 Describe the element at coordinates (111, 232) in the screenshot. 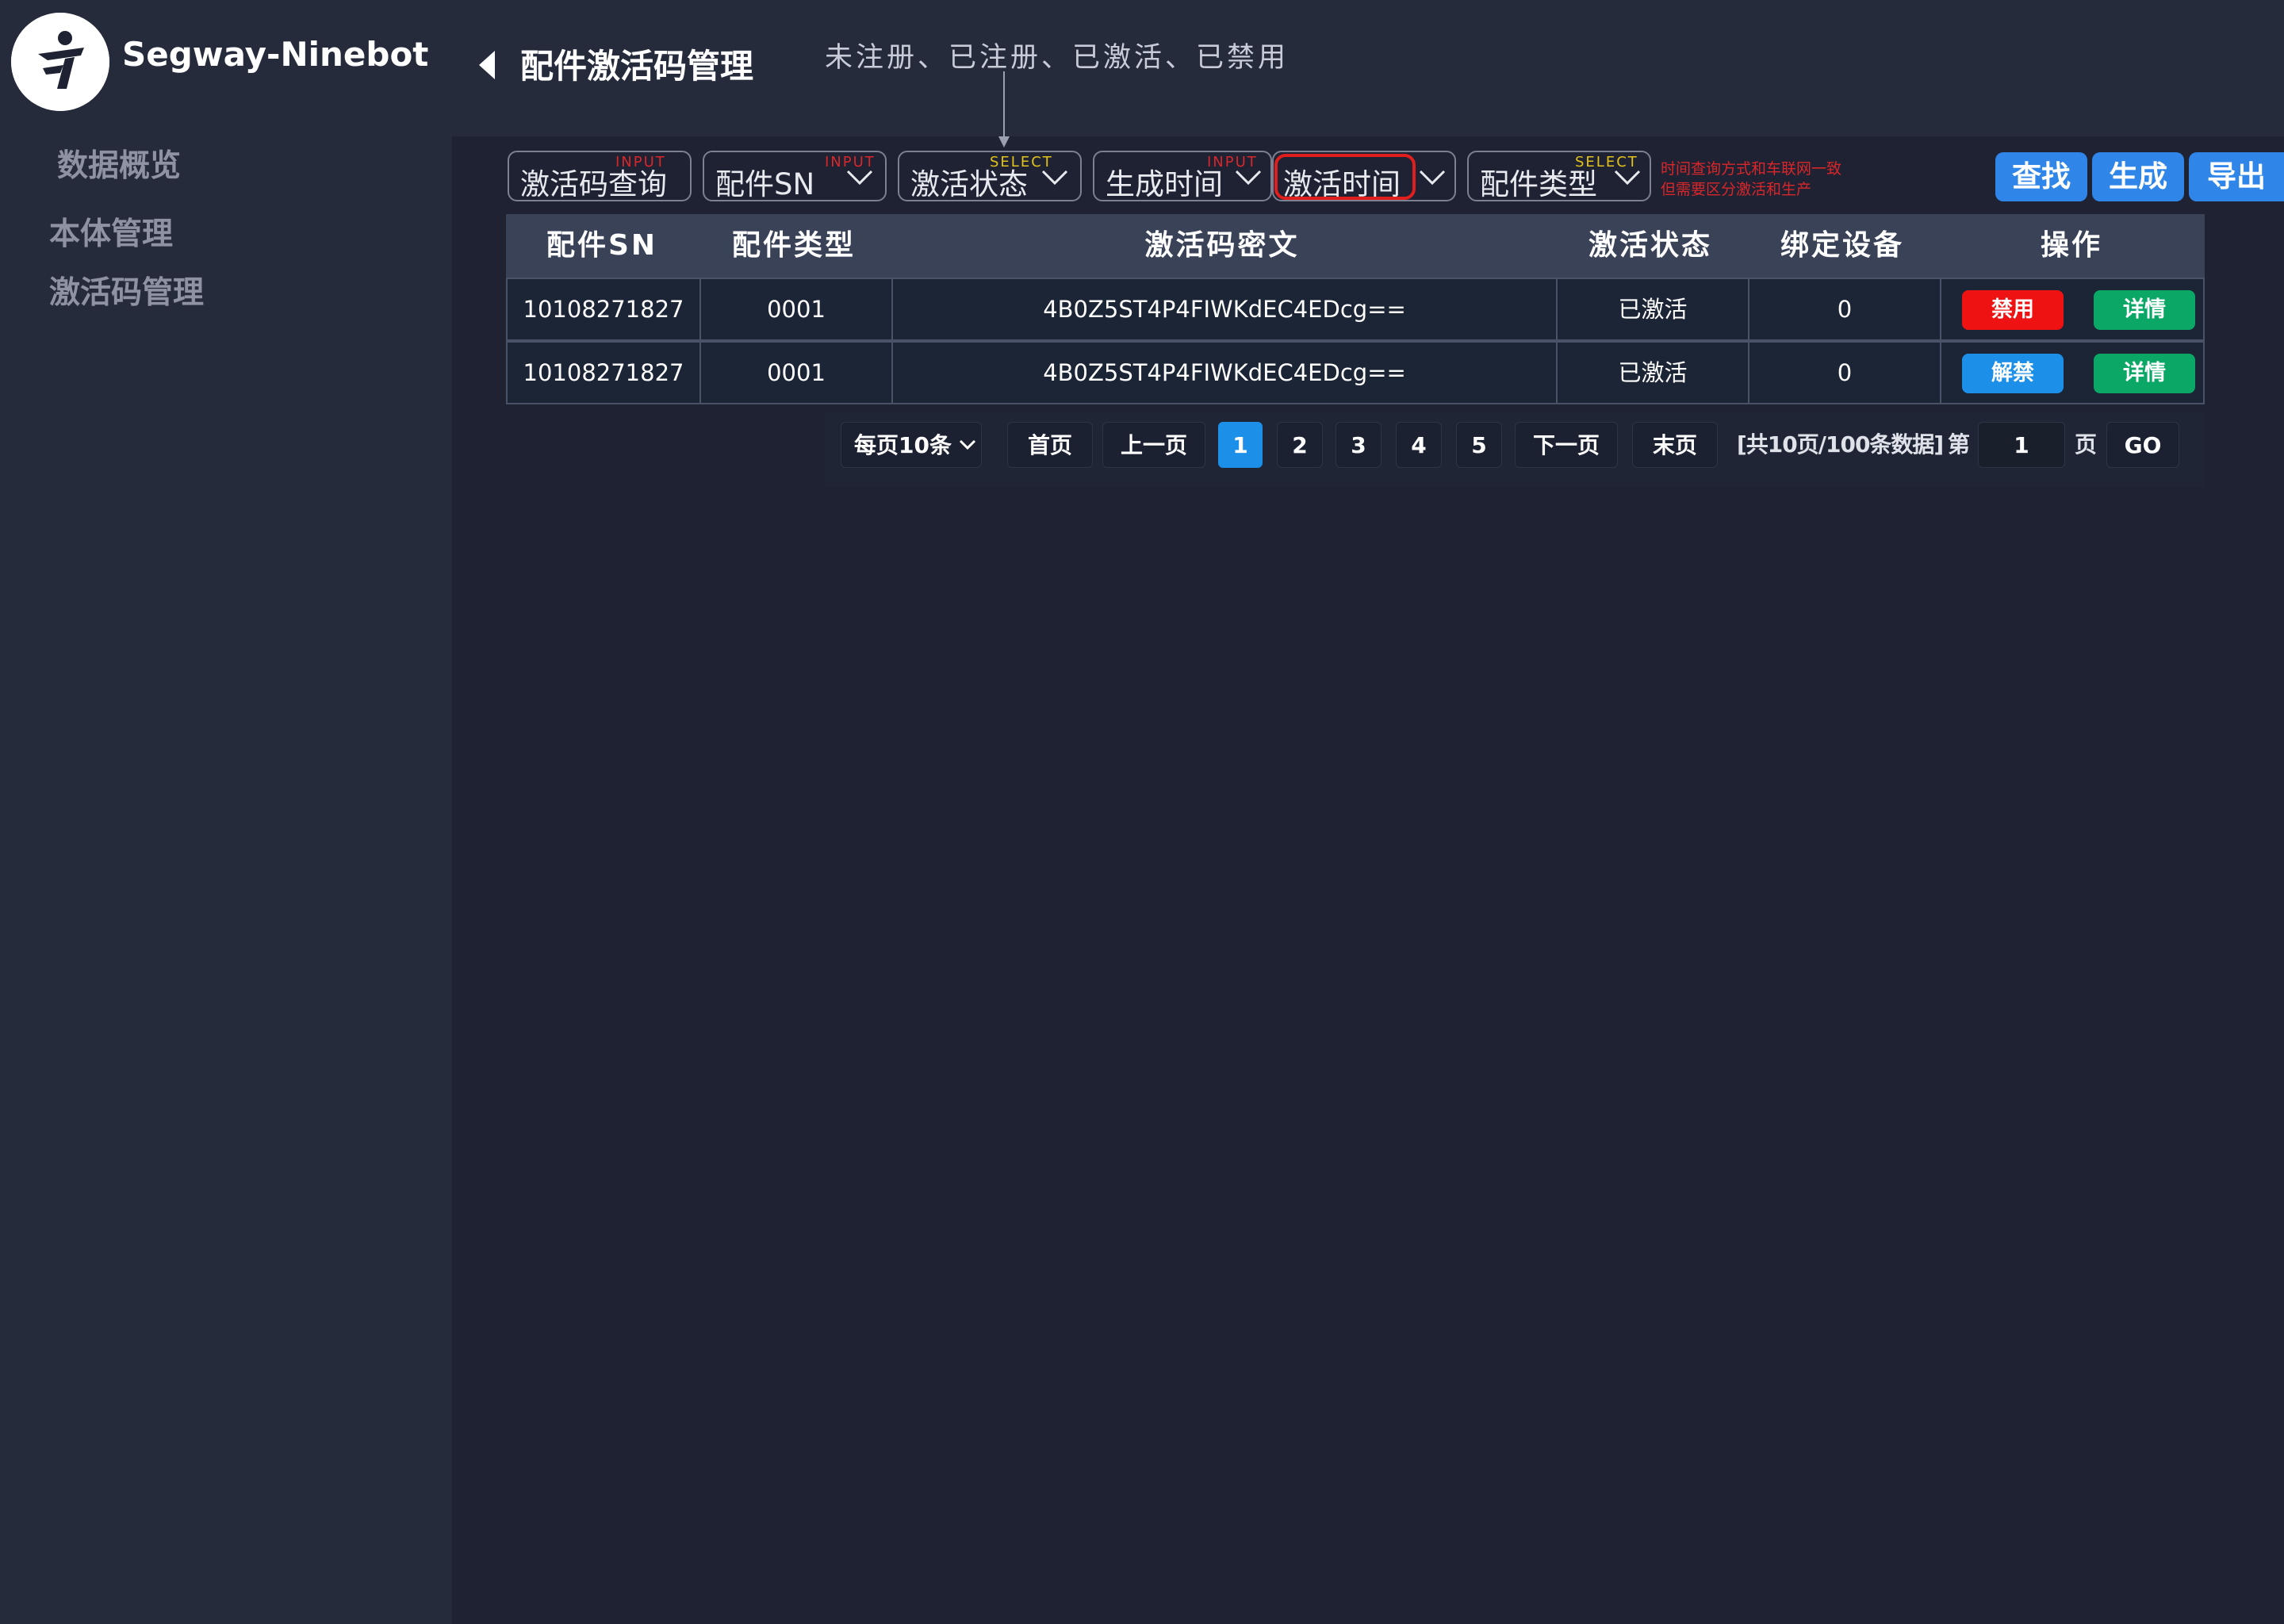

I see `sidebar-item-body-management: 本体管理` at that location.